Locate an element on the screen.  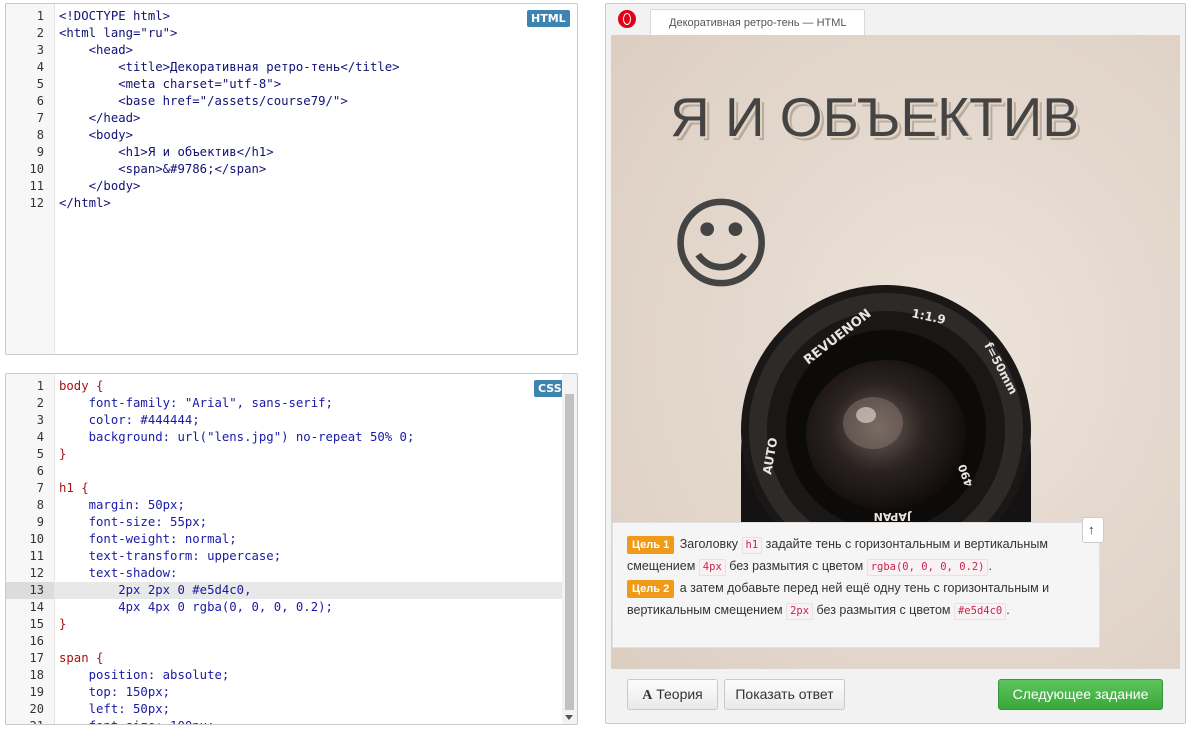
line-code: left: 50px; is located at coordinates (114, 709).